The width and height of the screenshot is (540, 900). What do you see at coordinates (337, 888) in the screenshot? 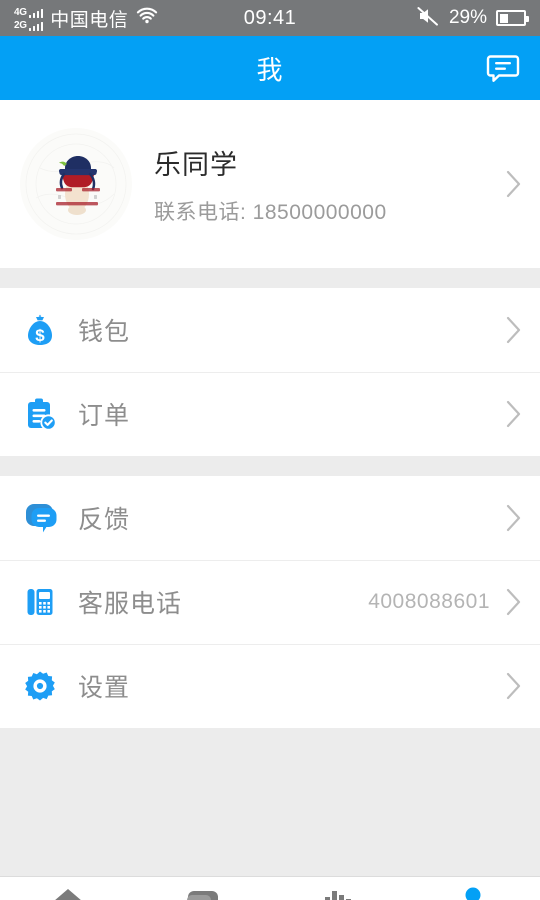
I see `tab-data` at bounding box center [337, 888].